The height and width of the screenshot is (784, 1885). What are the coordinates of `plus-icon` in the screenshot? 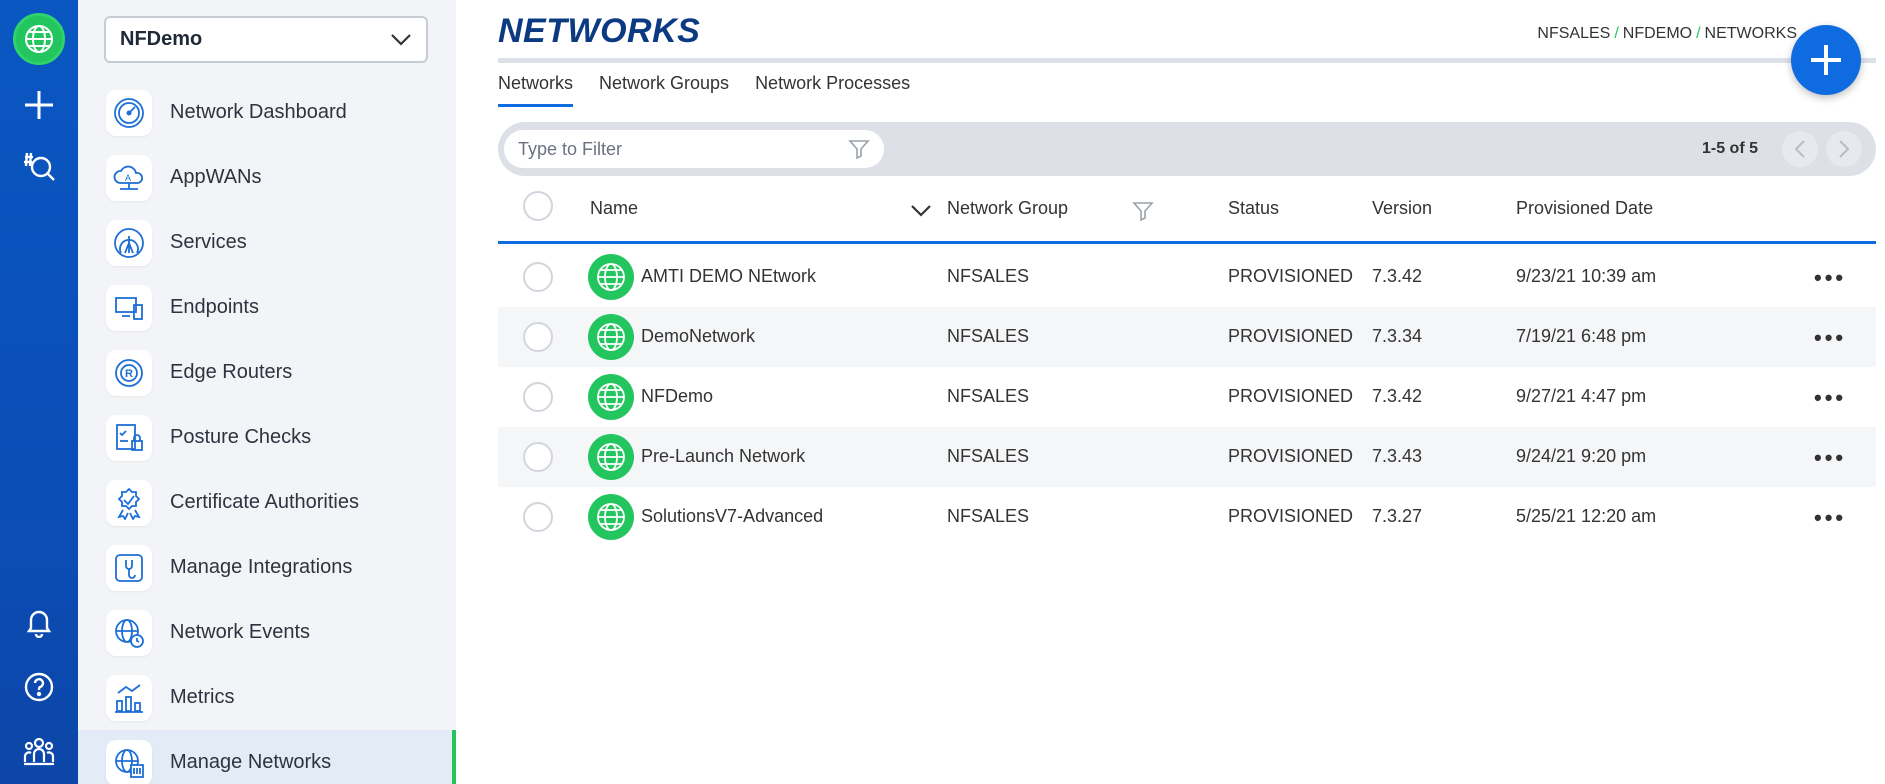 It's located at (39, 105).